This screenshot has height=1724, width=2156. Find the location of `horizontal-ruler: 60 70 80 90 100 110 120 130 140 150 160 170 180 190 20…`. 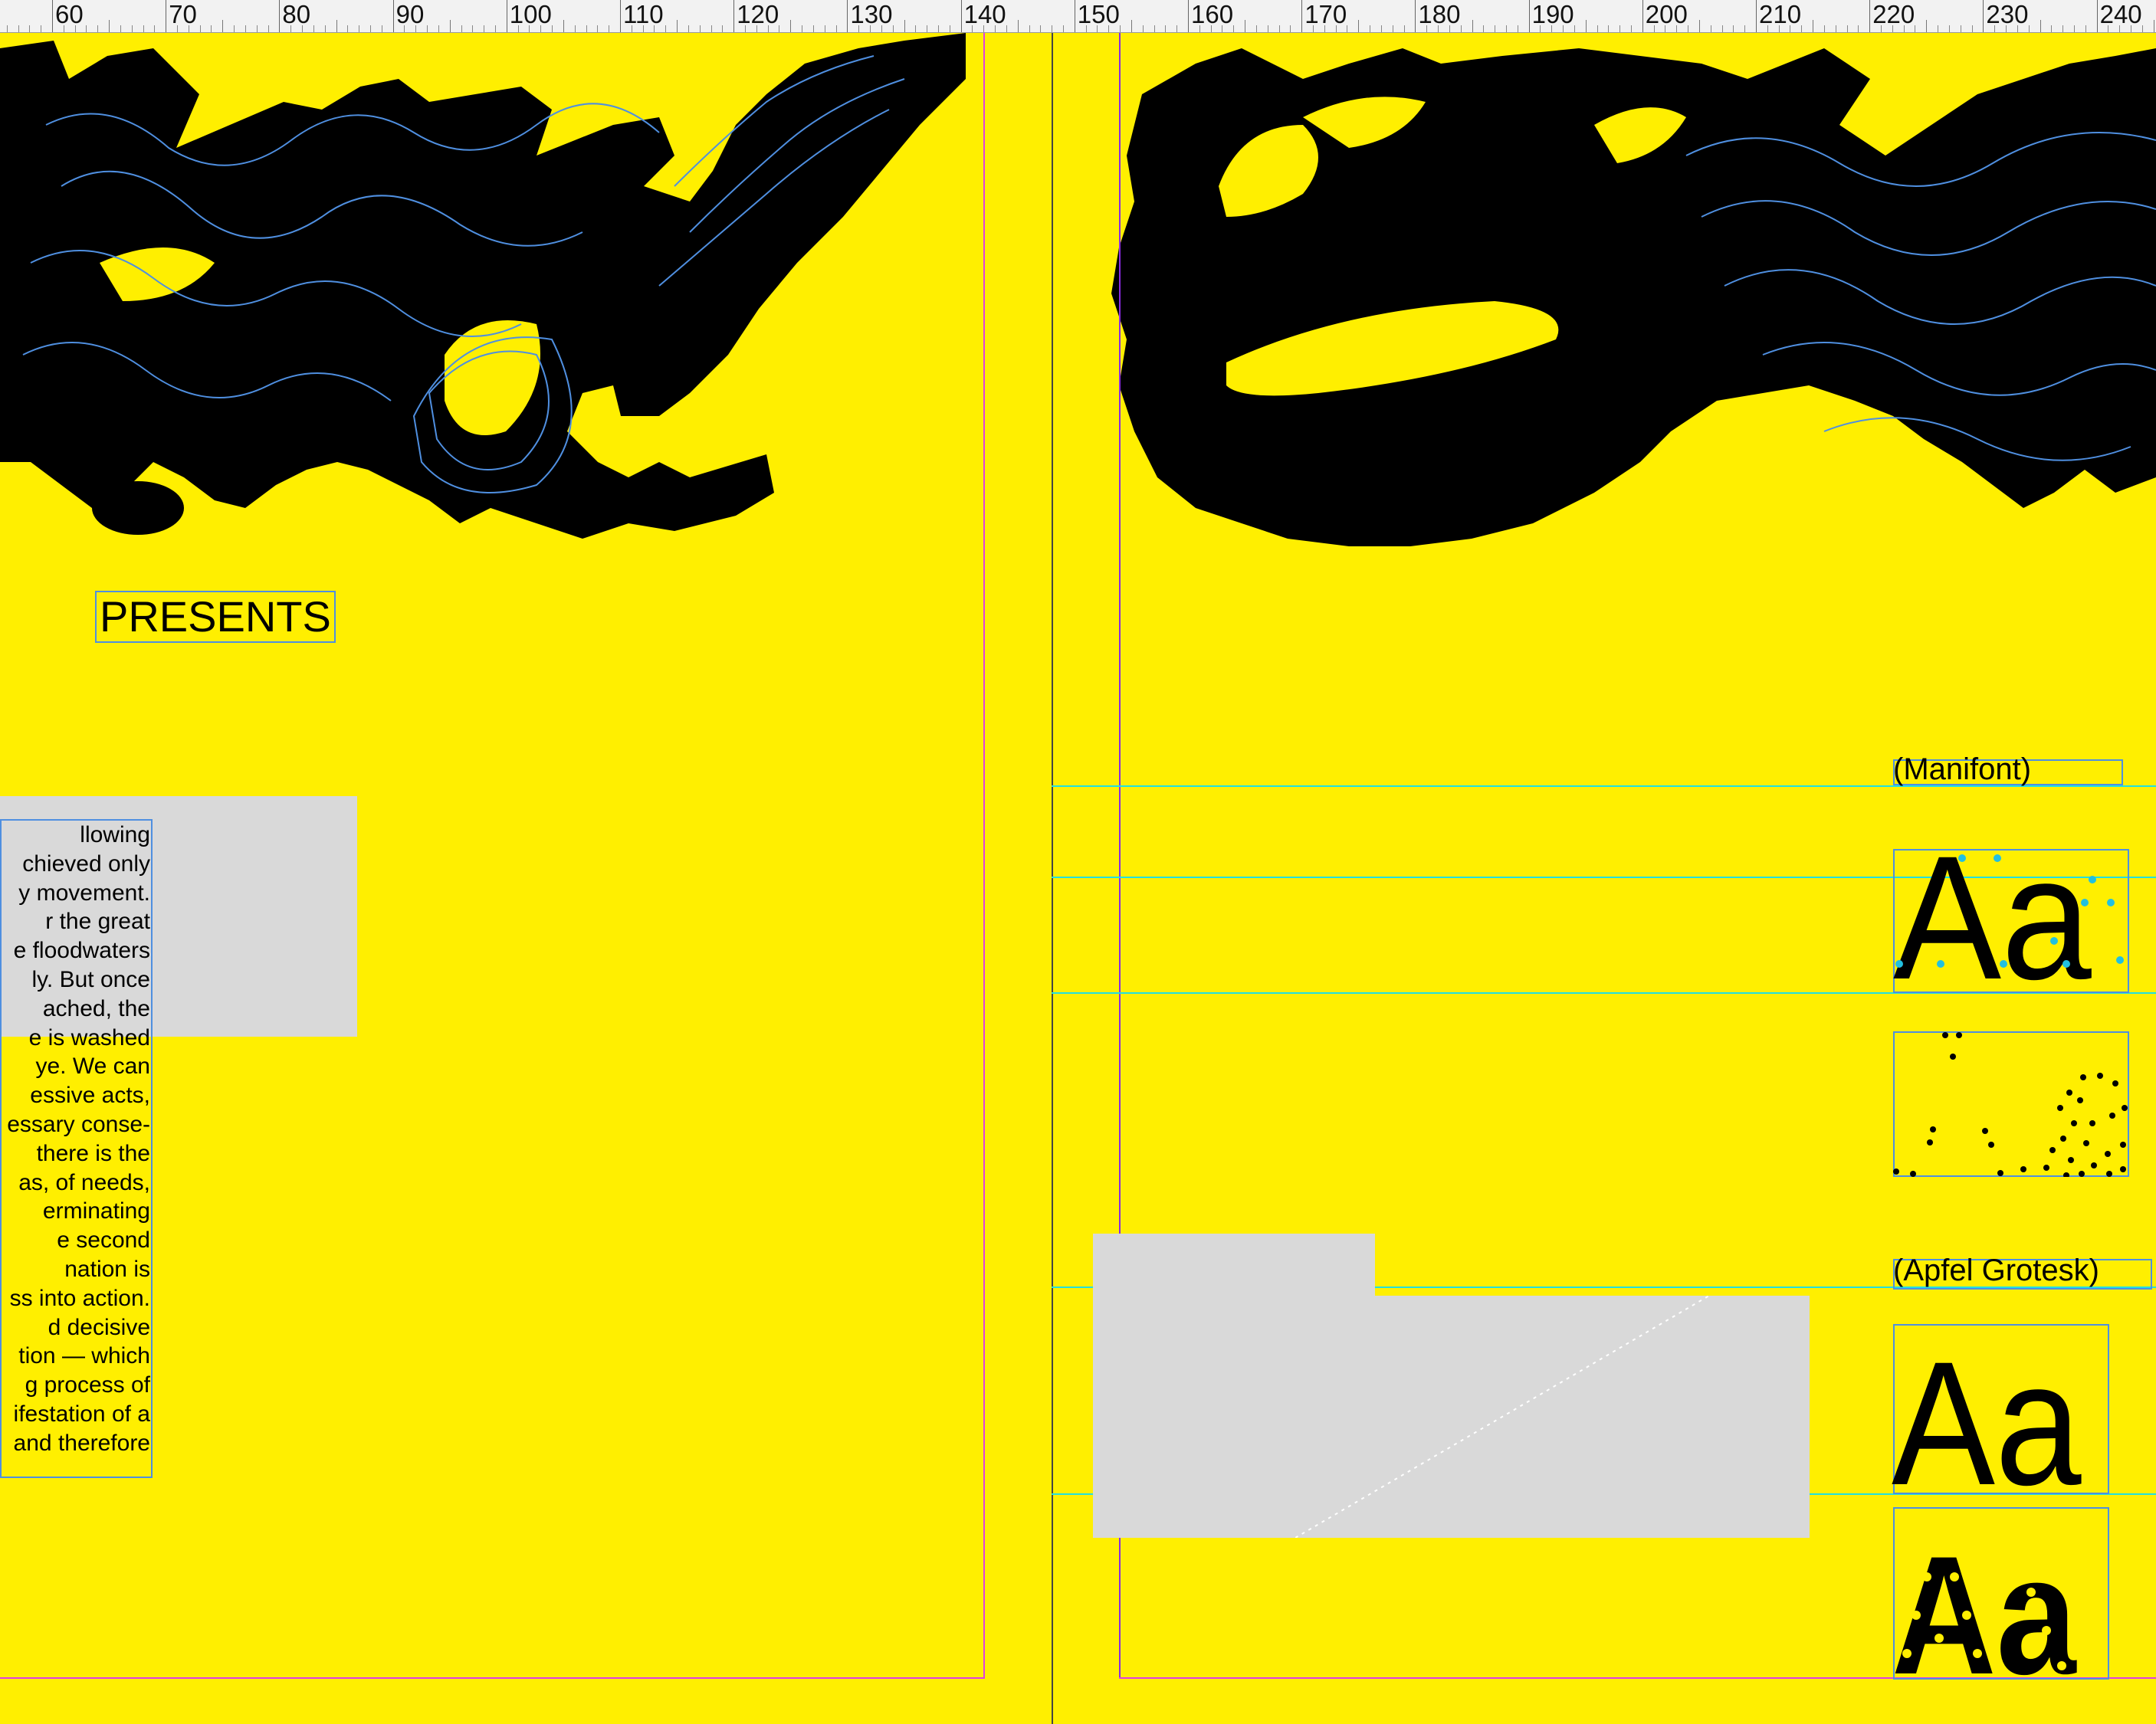

horizontal-ruler: 60 70 80 90 100 110 120 130 140 150 160 170 180 190 20… is located at coordinates (1078, 16).